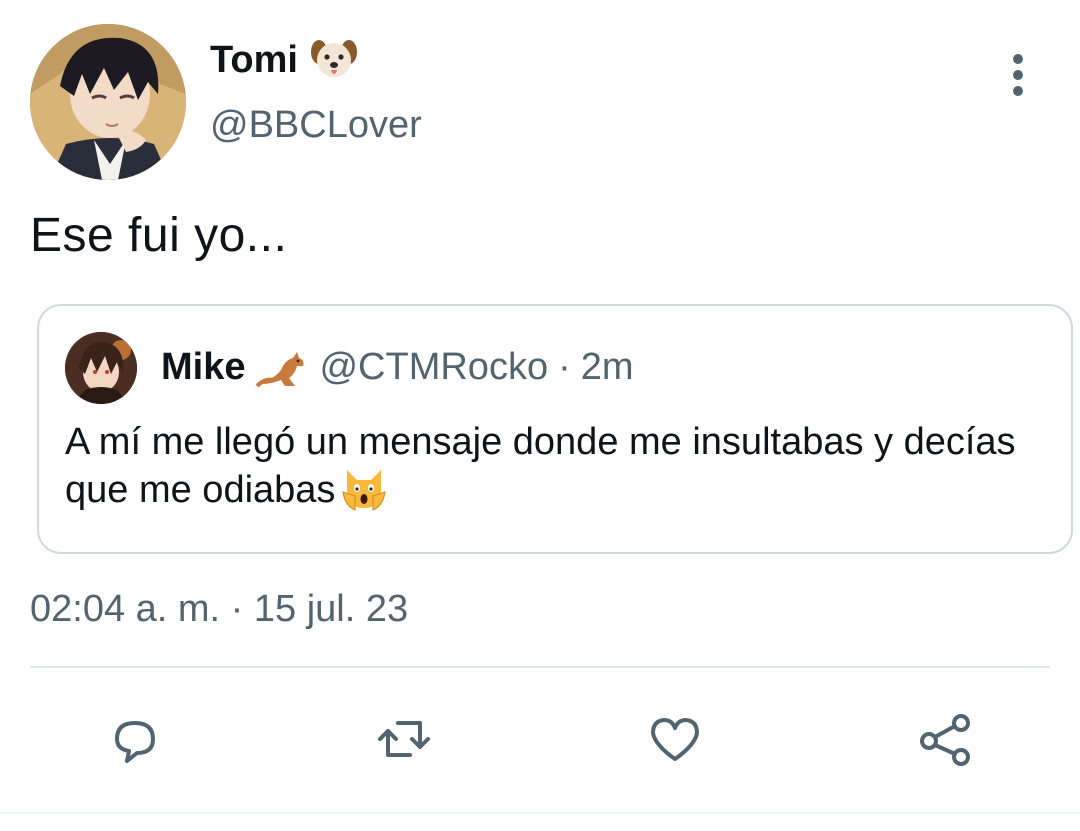  What do you see at coordinates (135, 742) in the screenshot?
I see `reply-icon` at bounding box center [135, 742].